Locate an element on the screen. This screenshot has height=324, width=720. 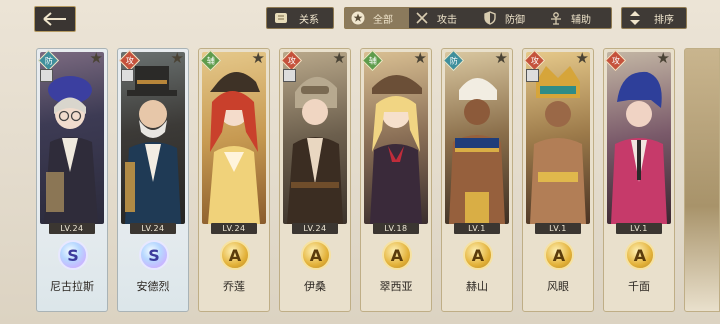
sort-button: 排序 is located at coordinates (654, 18).